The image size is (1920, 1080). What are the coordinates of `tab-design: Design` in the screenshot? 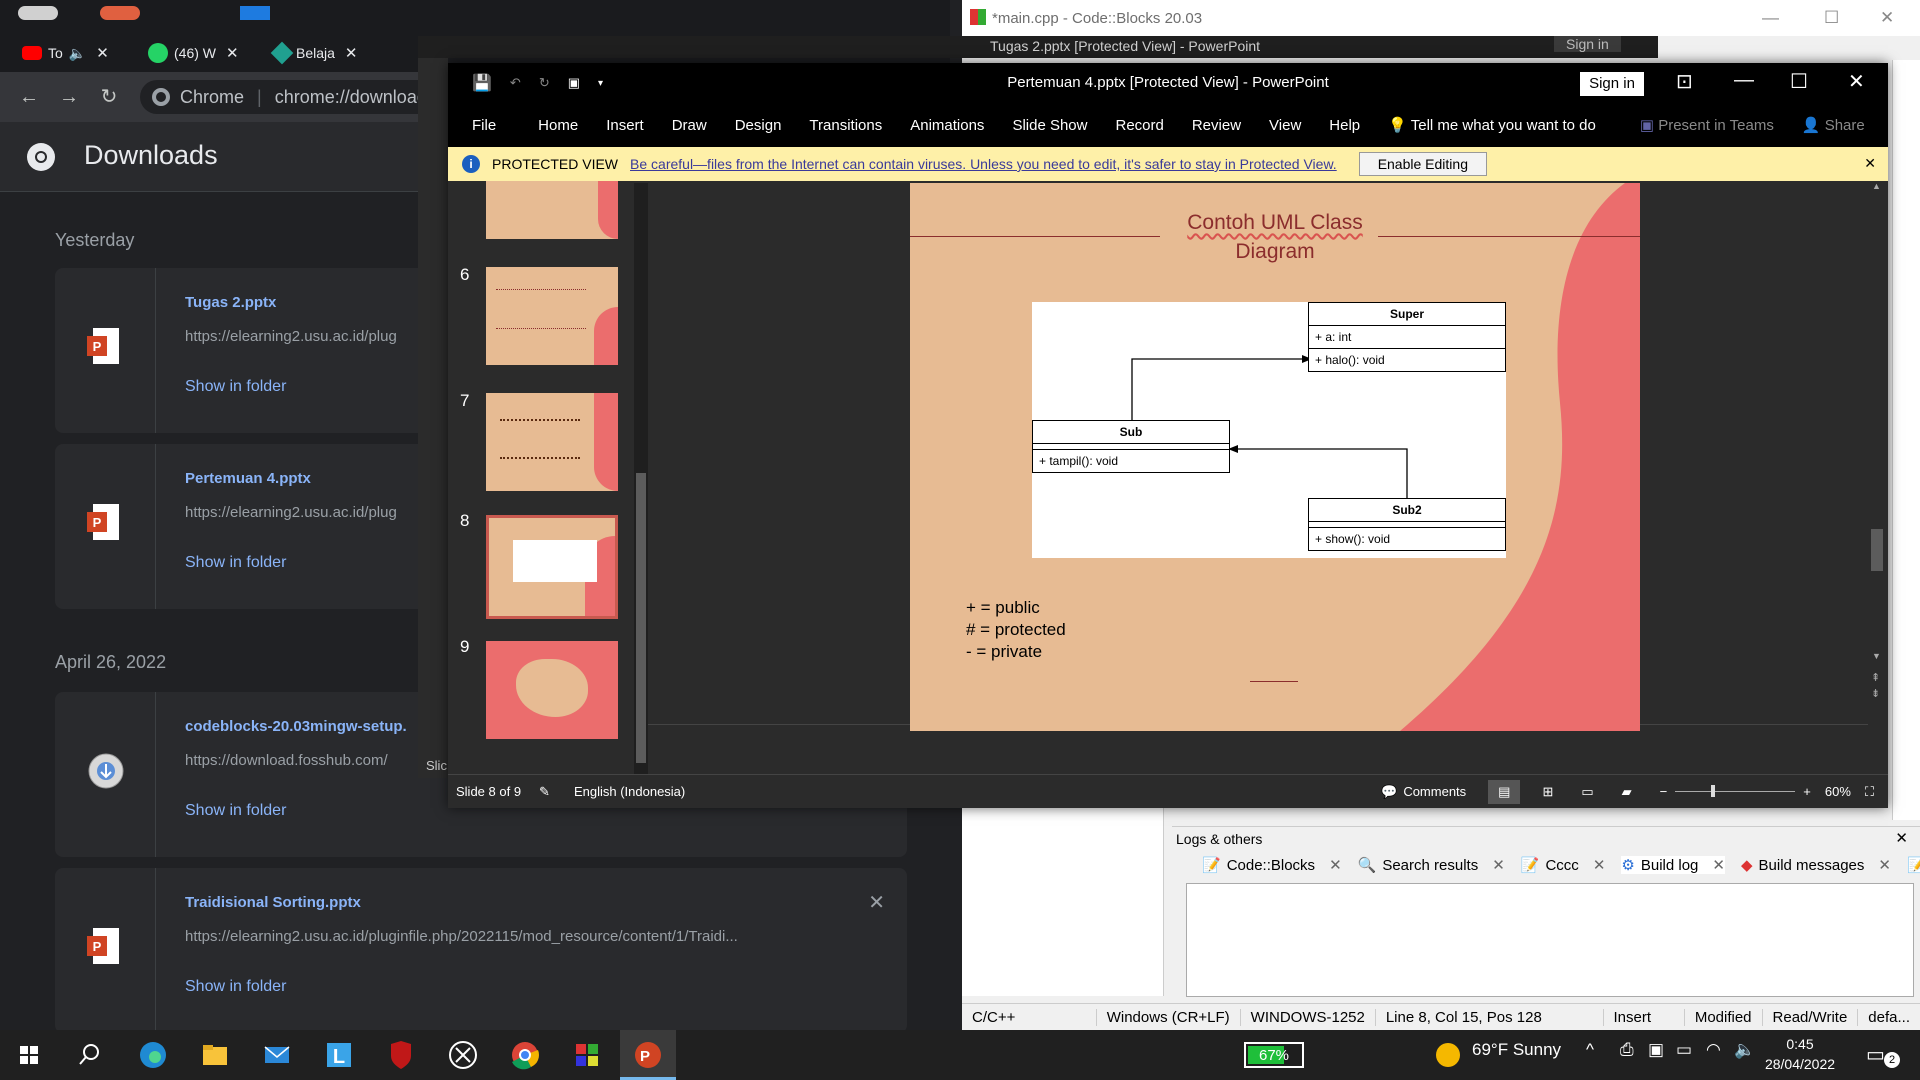 It's located at (758, 125).